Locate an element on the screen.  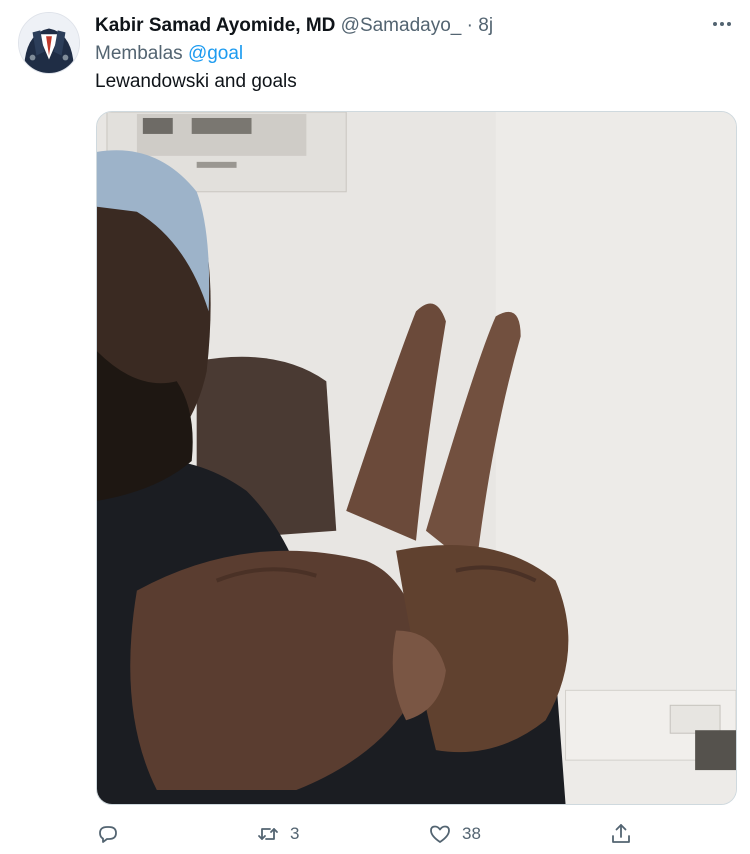
tweet-text: Lewandowski and goals is located at coordinates (196, 81).